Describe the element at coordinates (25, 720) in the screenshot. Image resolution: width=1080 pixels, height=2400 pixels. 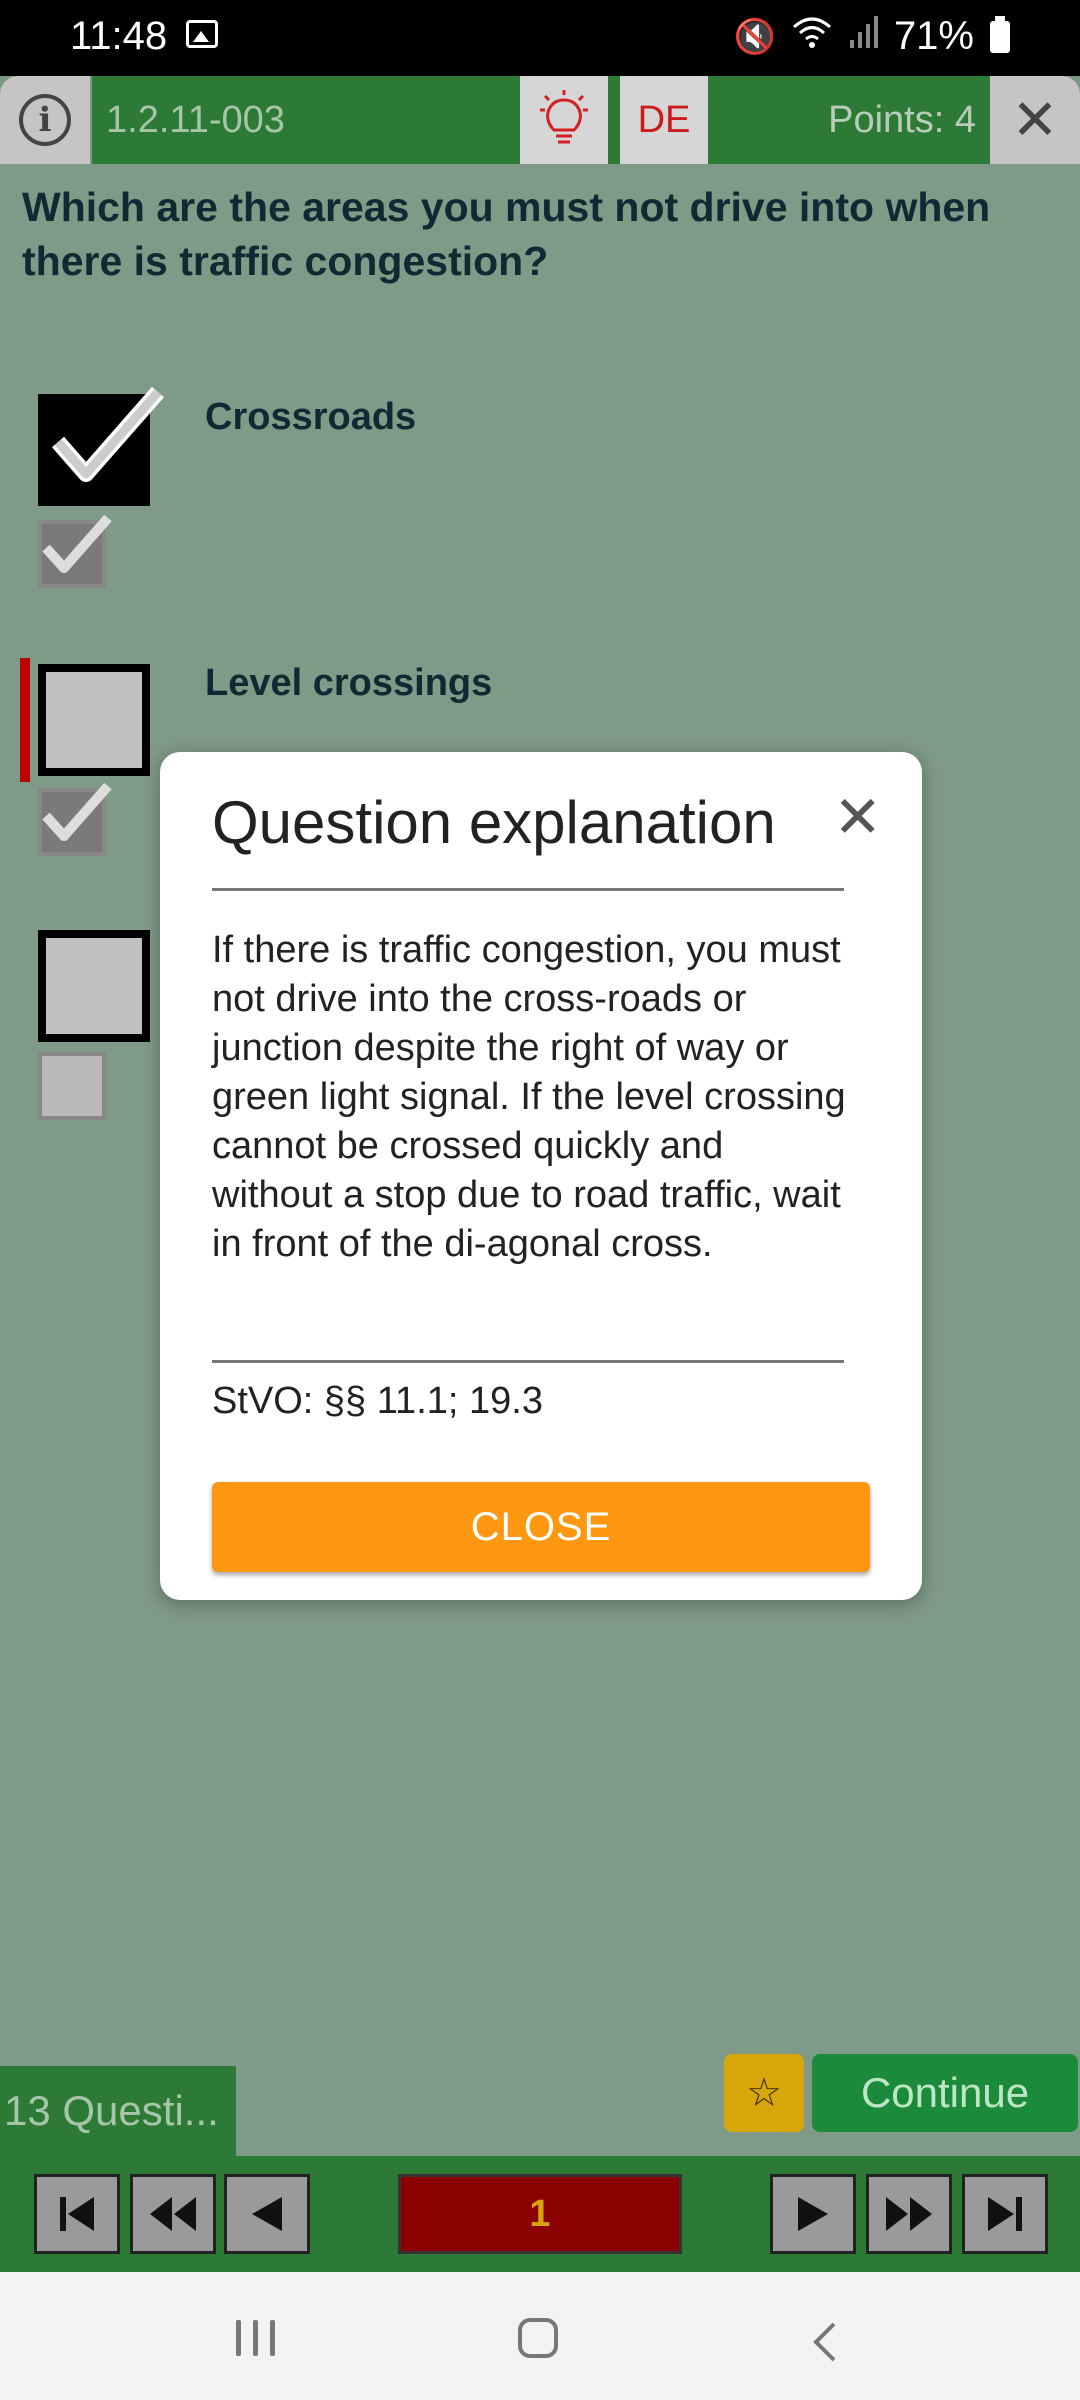
I see `incorrect-marker` at that location.